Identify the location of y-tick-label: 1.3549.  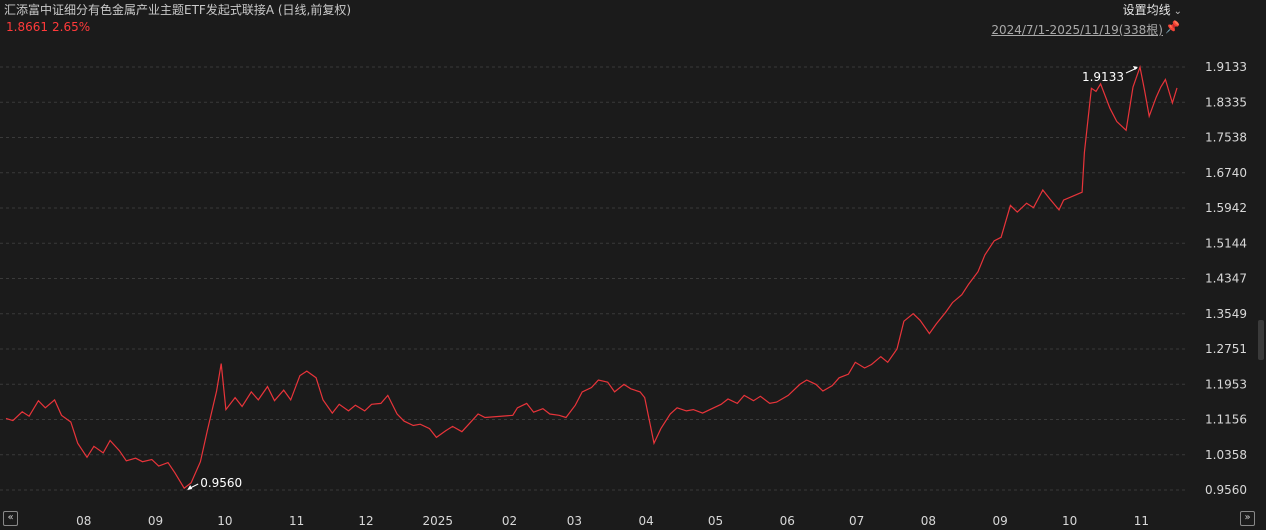
(1226, 314).